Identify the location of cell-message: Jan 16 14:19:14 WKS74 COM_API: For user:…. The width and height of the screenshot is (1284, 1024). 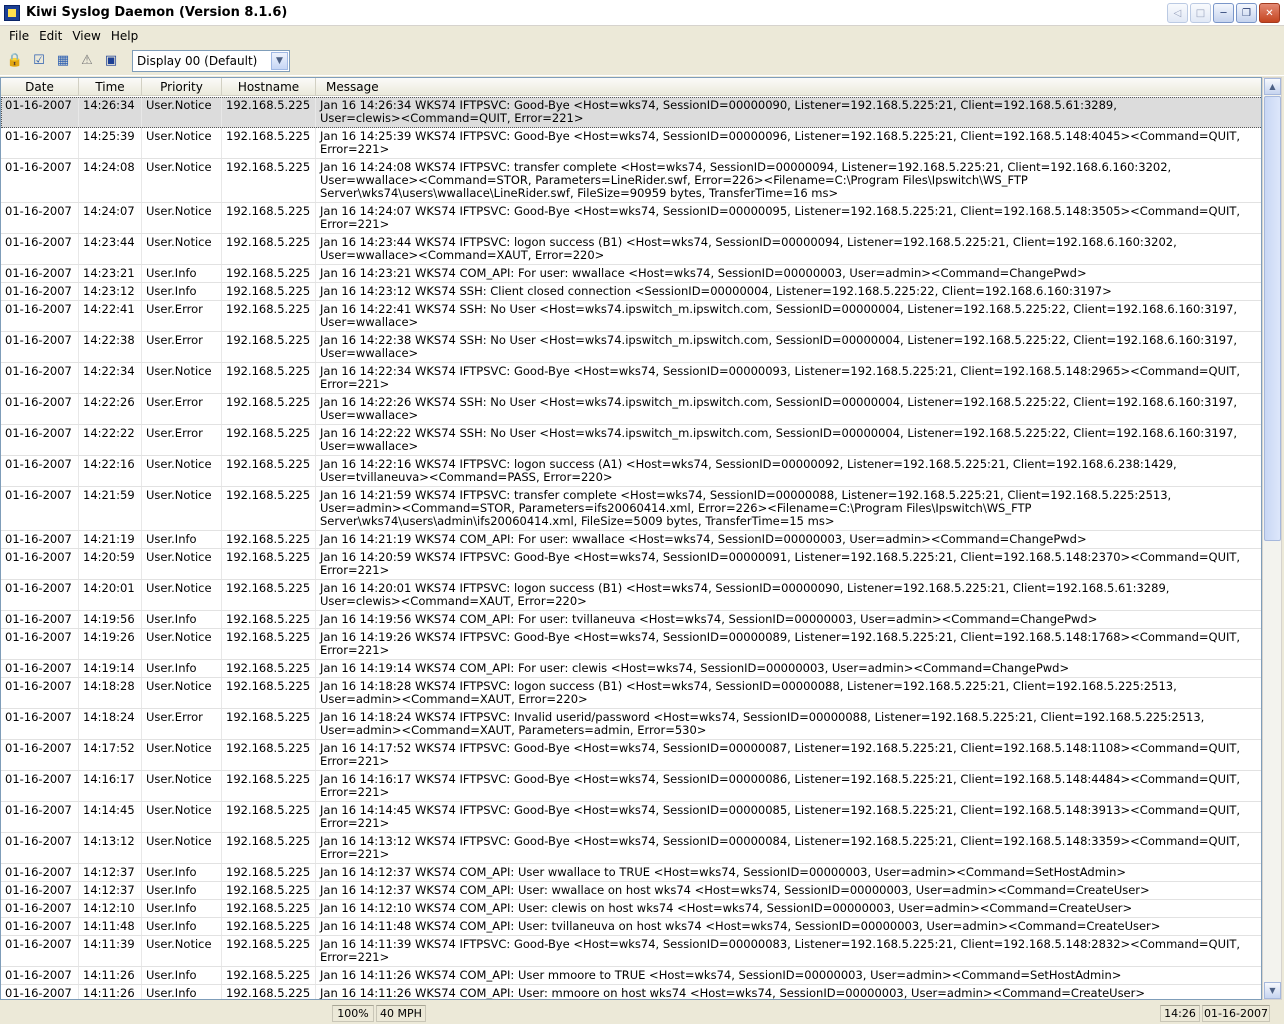
(695, 668).